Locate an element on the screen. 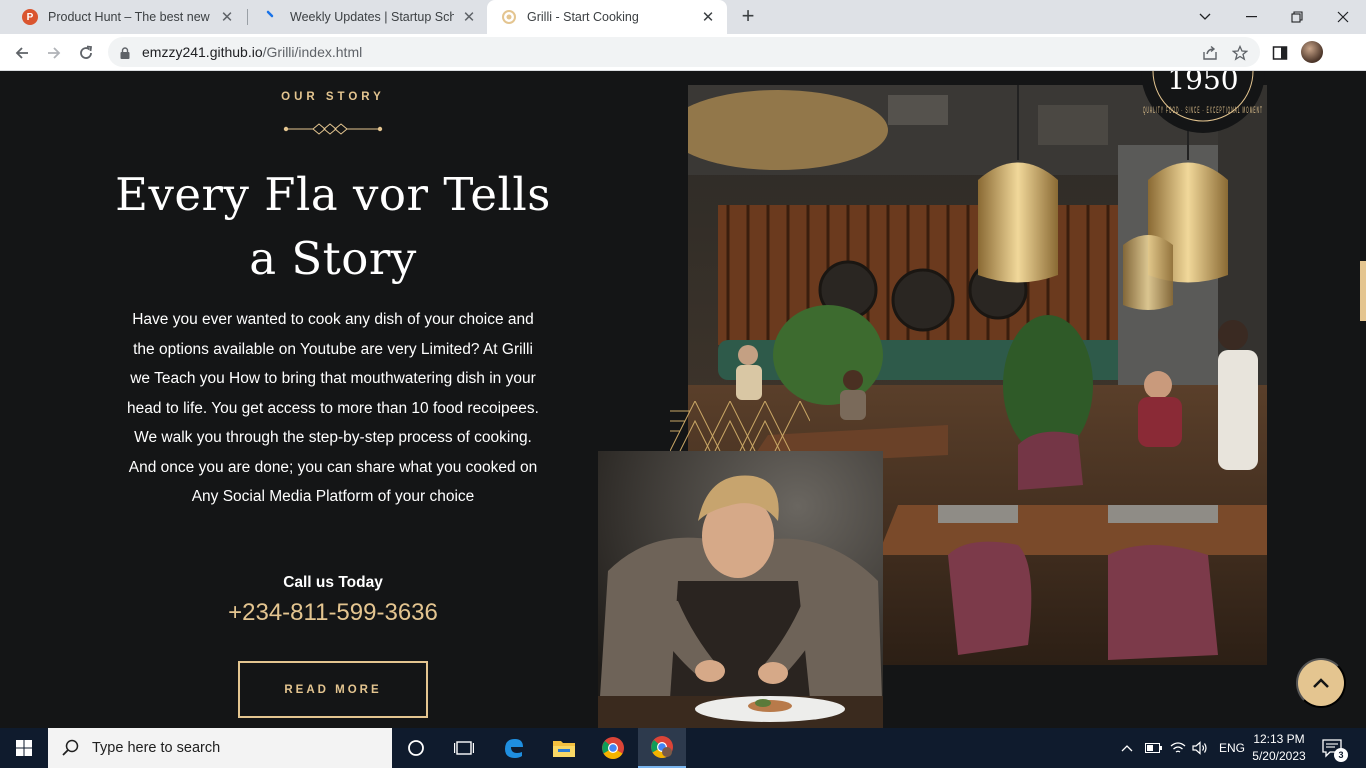 Image resolution: width=1366 pixels, height=768 pixels. chevron-up-icon is located at coordinates (1321, 683).